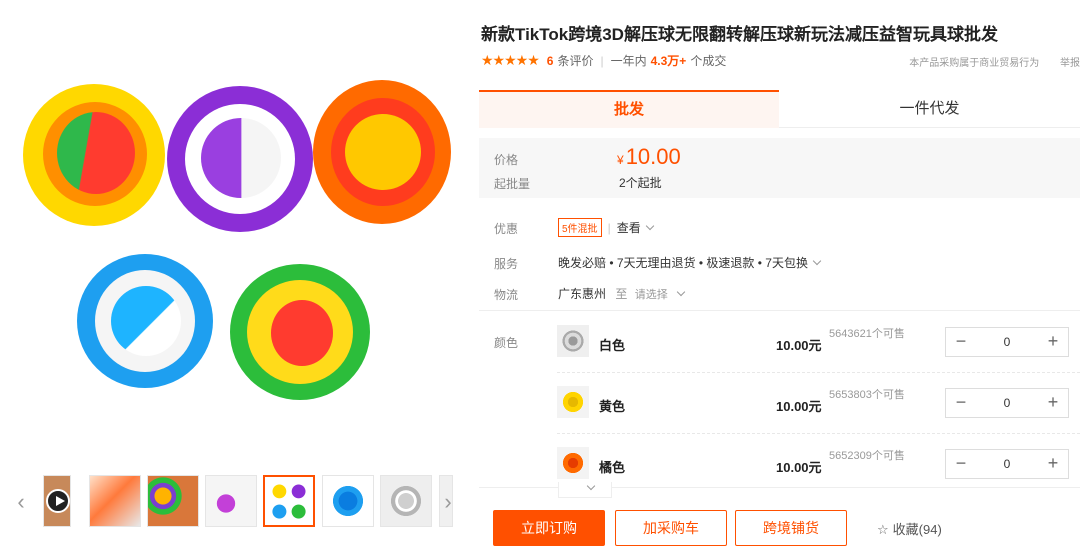  Describe the element at coordinates (653, 156) in the screenshot. I see `price-number: 10.00` at that location.